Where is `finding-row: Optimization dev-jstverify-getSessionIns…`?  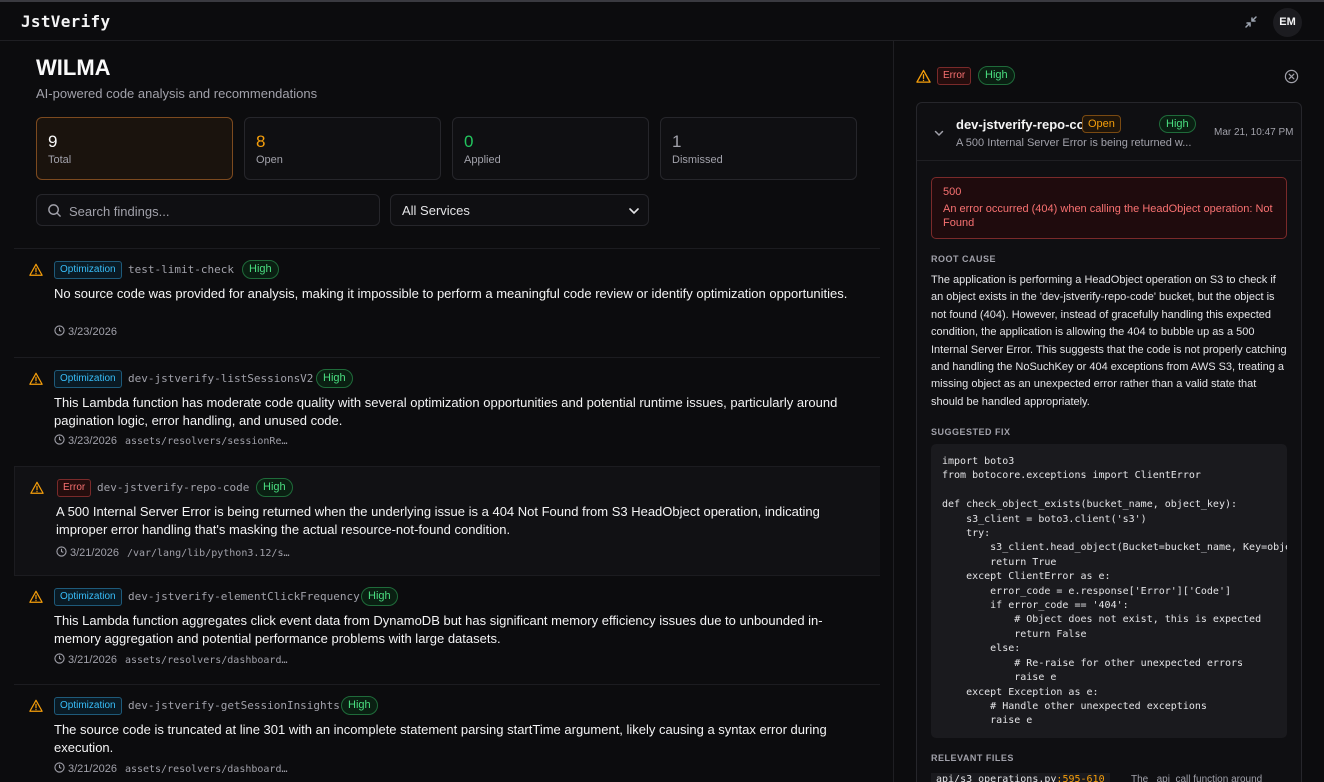
finding-row: Optimization dev-jstverify-getSessionIns… is located at coordinates (447, 733).